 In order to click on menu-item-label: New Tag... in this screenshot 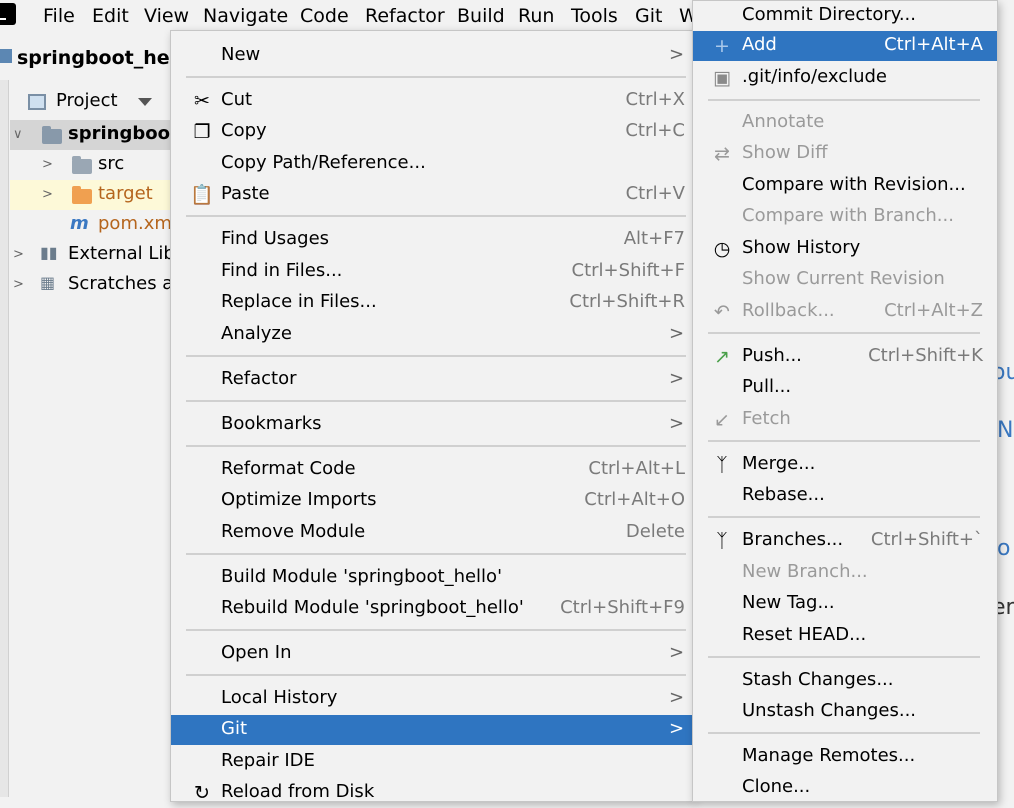, I will do `click(788, 602)`.